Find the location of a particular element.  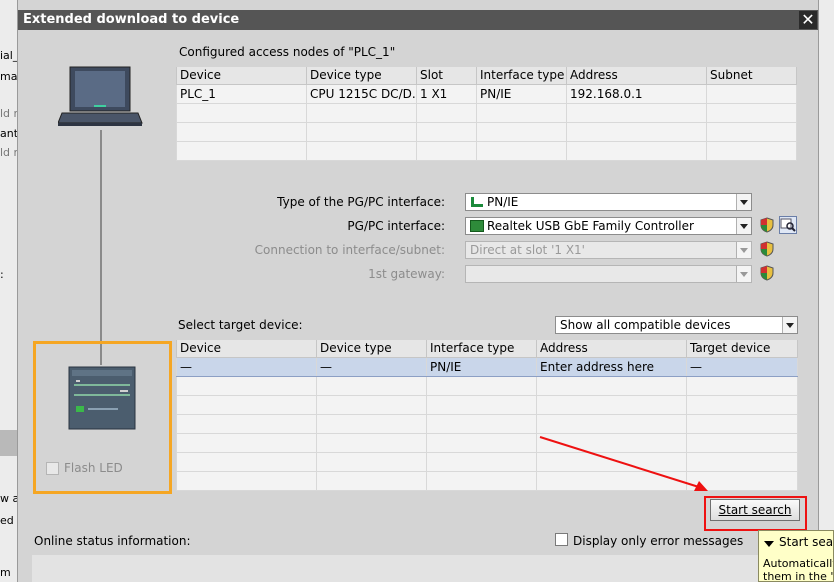

close-button: ✕ is located at coordinates (808, 20).